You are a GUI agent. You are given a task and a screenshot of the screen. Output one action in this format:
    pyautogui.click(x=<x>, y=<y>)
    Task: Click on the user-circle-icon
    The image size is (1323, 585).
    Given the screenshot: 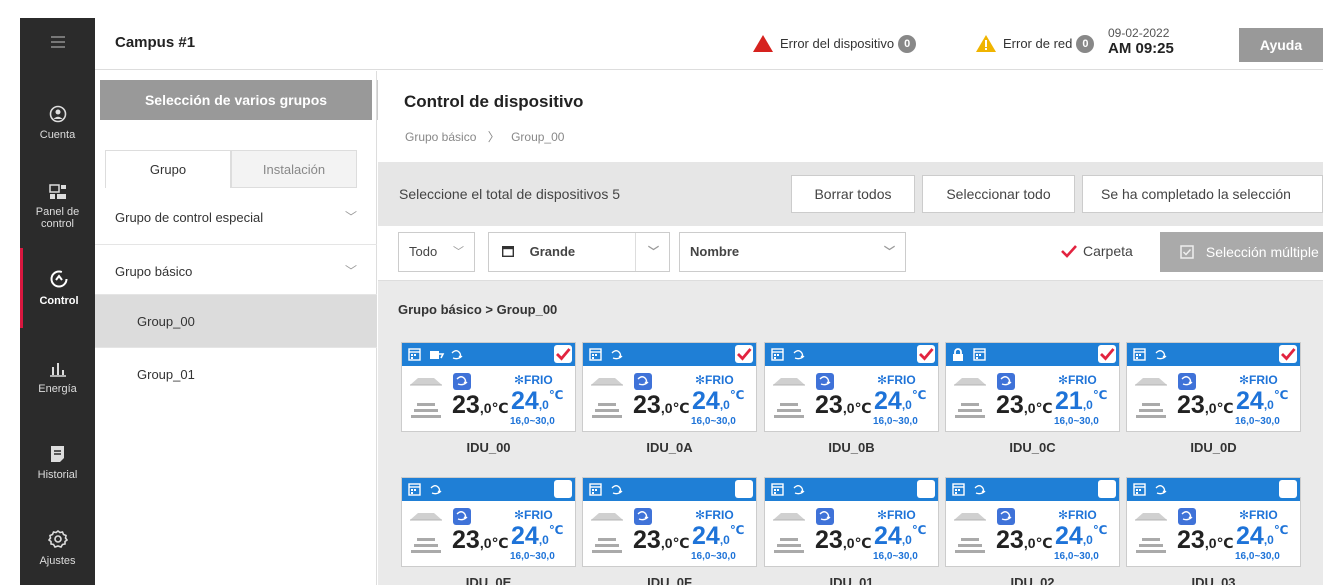 What is the action you would take?
    pyautogui.click(x=57, y=114)
    